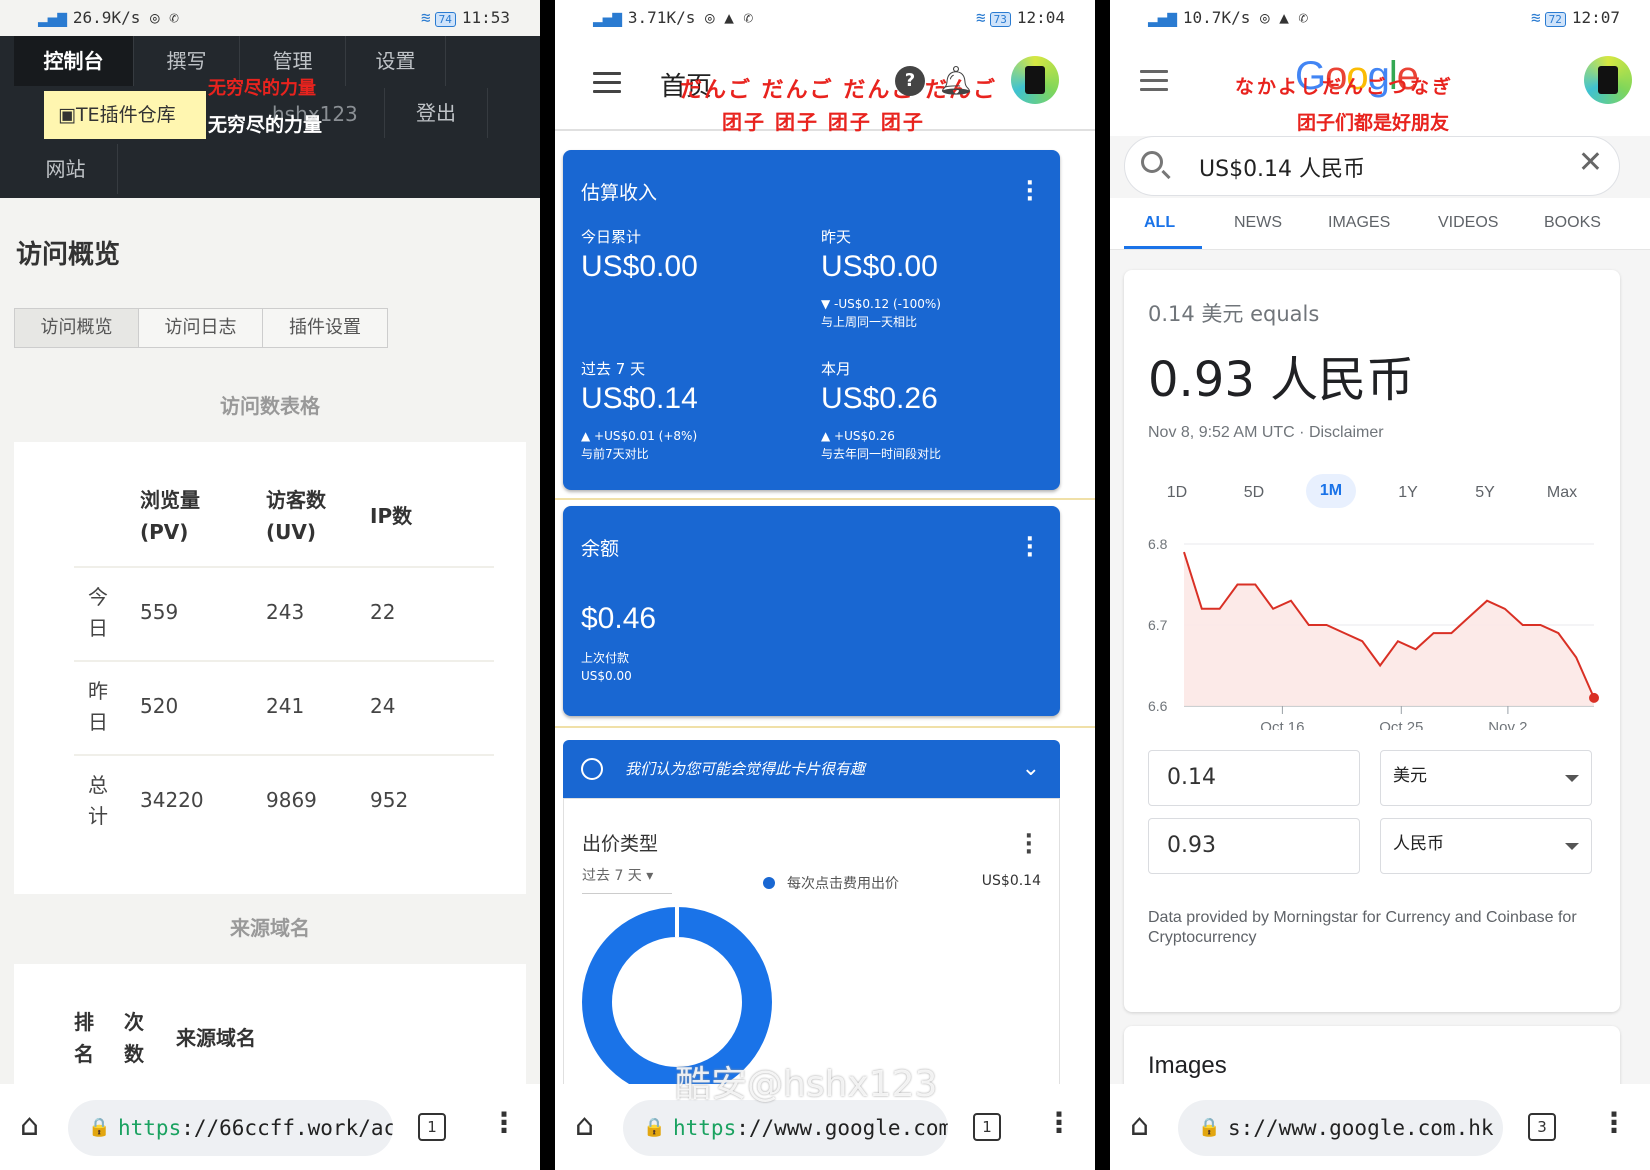 This screenshot has width=1650, height=1170. Describe the element at coordinates (842, 1128) in the screenshot. I see `url-text: ://www.google.com` at that location.